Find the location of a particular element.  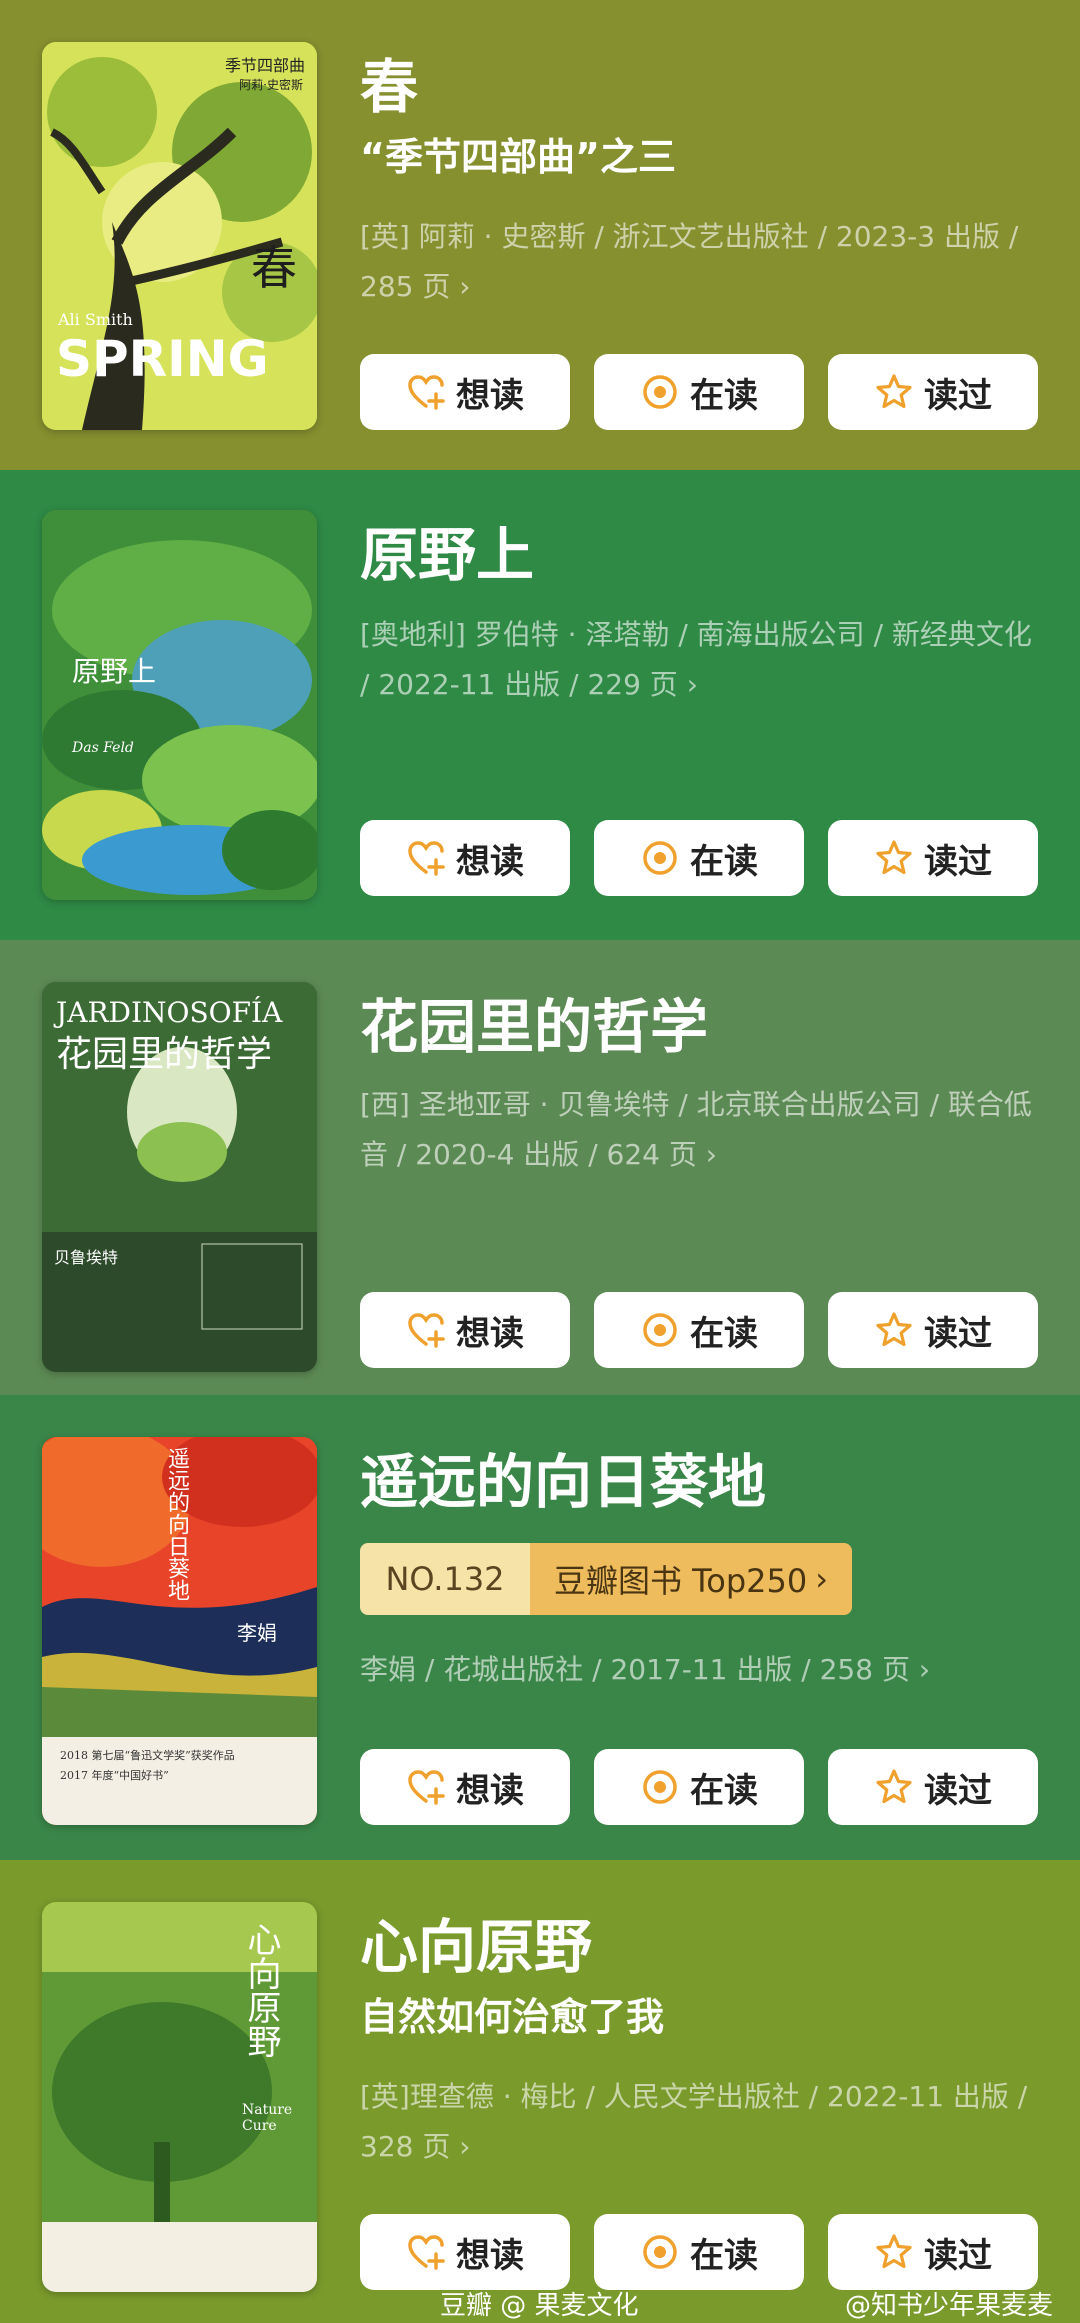

book-title: 遥远的向日葵地 is located at coordinates (563, 1477).